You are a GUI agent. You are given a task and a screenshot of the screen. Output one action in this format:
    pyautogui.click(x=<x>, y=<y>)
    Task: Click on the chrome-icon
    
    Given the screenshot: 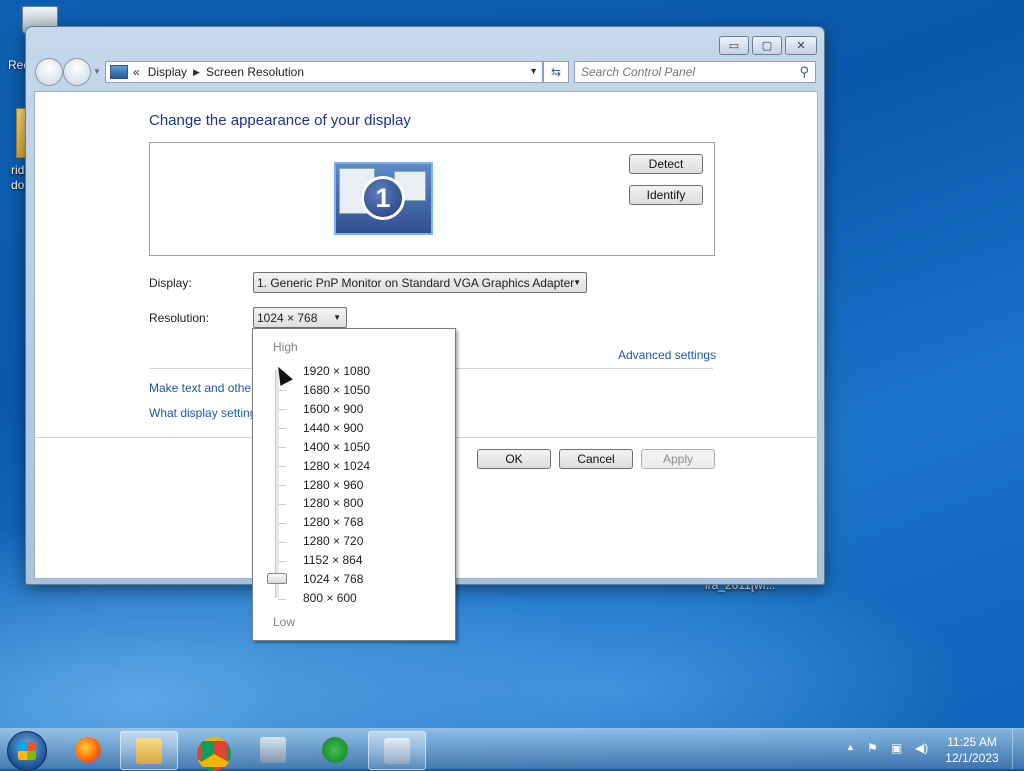 What is the action you would take?
    pyautogui.click(x=214, y=754)
    